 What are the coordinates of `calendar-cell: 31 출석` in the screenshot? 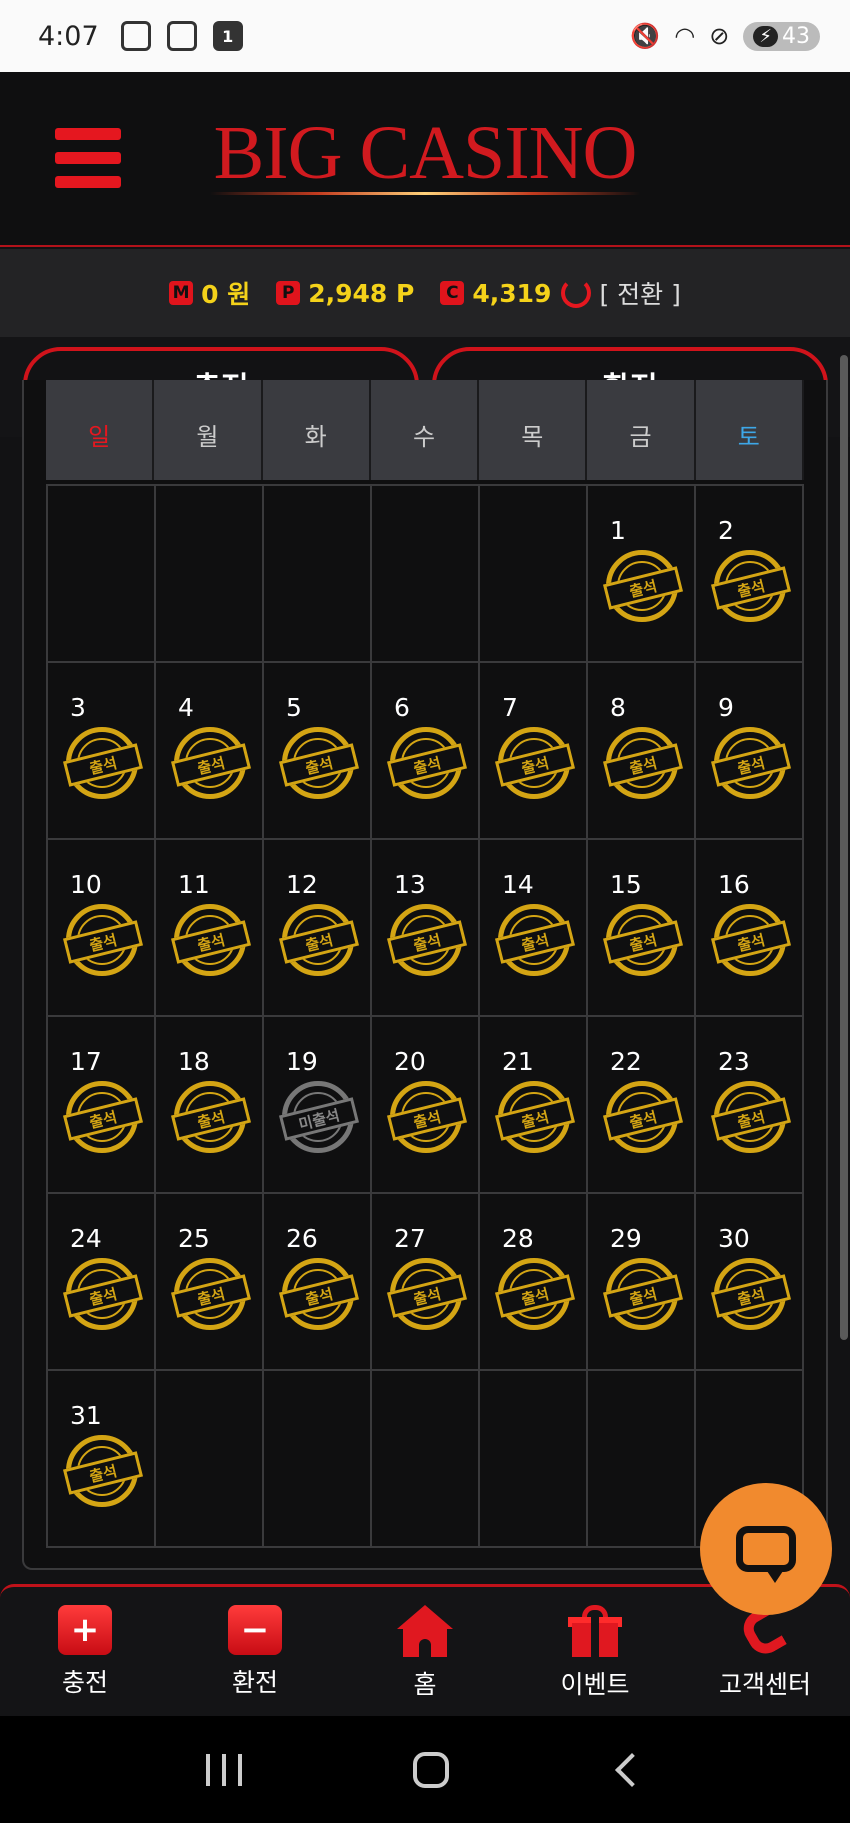 It's located at (102, 1459).